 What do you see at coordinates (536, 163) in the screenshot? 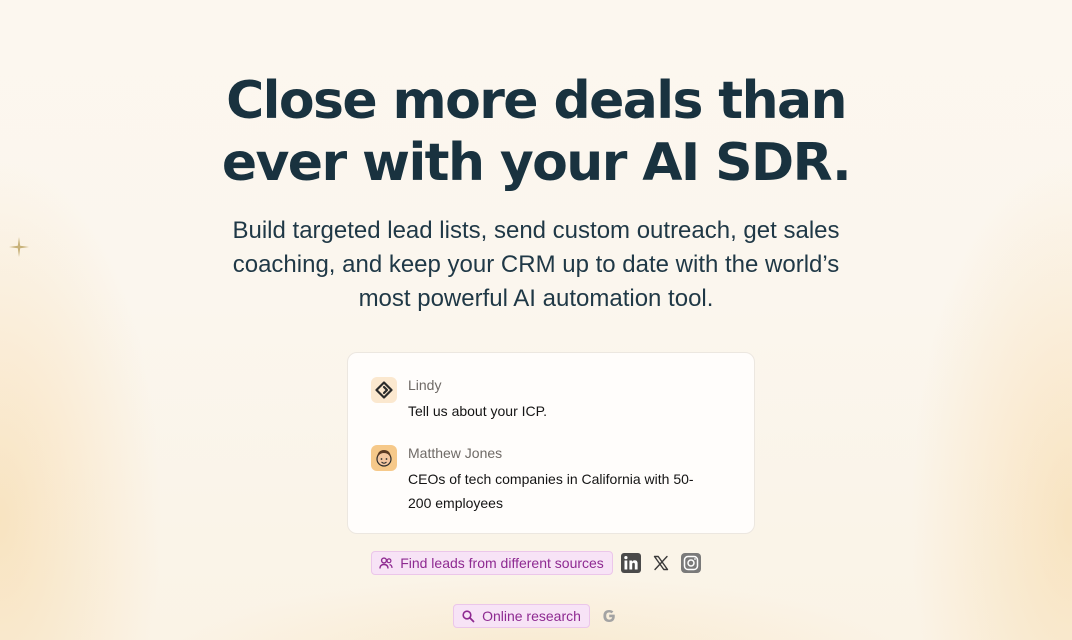
I see `headline-line-2: ever with your AI SDR.` at bounding box center [536, 163].